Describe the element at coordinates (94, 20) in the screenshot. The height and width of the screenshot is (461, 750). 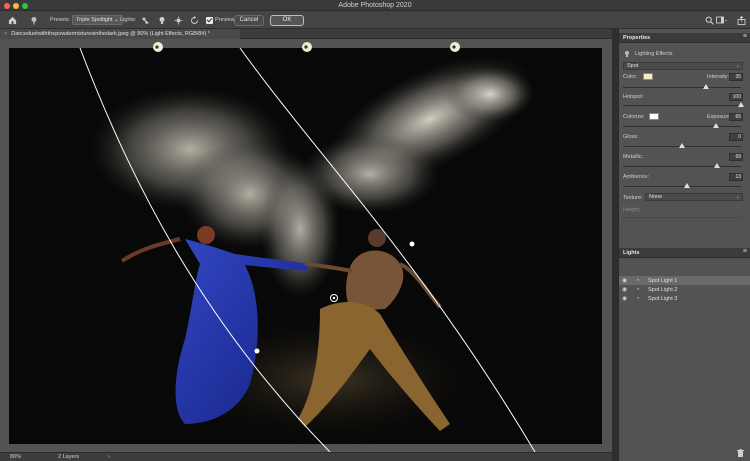
I see `presets-value: Triple Spotlight` at that location.